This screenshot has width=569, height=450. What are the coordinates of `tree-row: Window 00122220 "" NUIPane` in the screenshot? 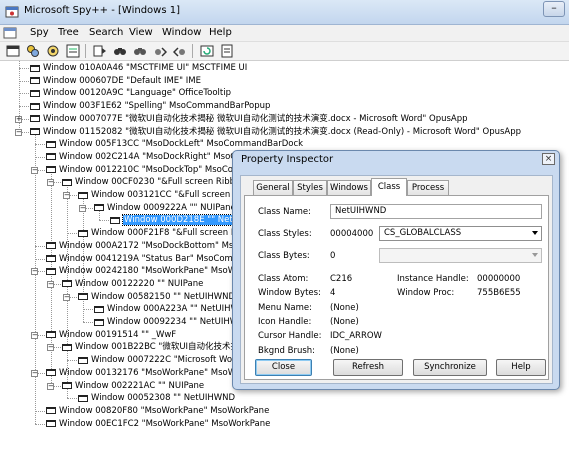 It's located at (132, 284).